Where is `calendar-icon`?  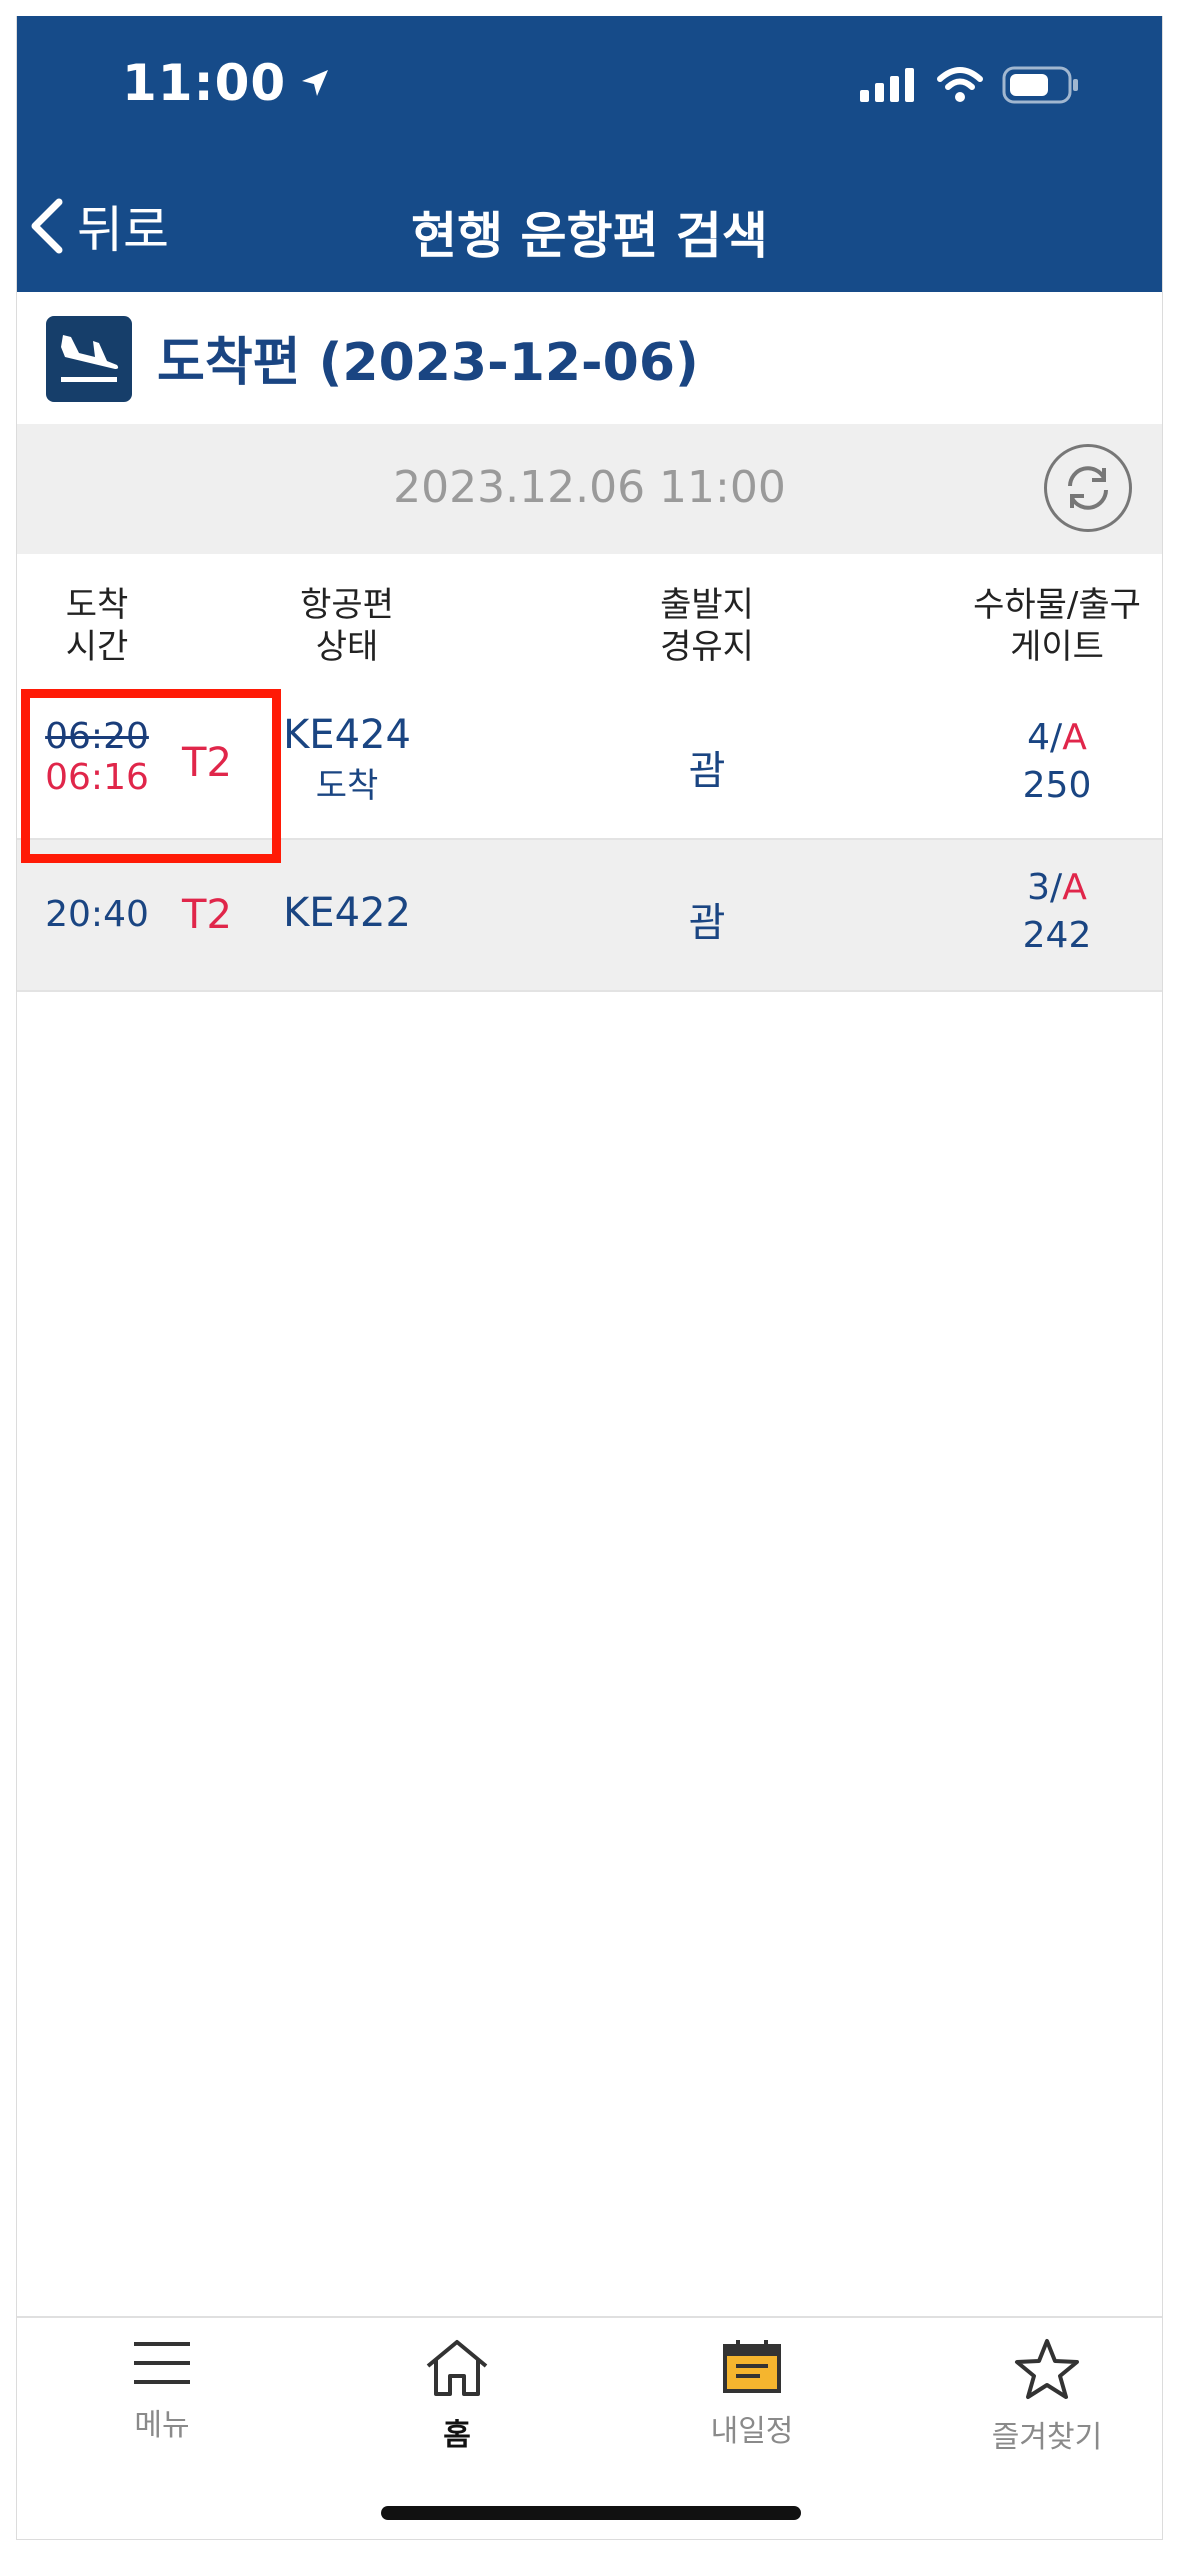 calendar-icon is located at coordinates (752, 2366).